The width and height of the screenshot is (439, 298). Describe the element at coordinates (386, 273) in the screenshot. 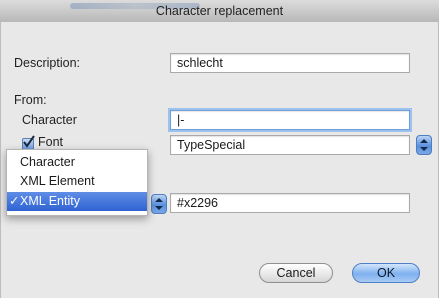

I see `ok-button: OK` at that location.